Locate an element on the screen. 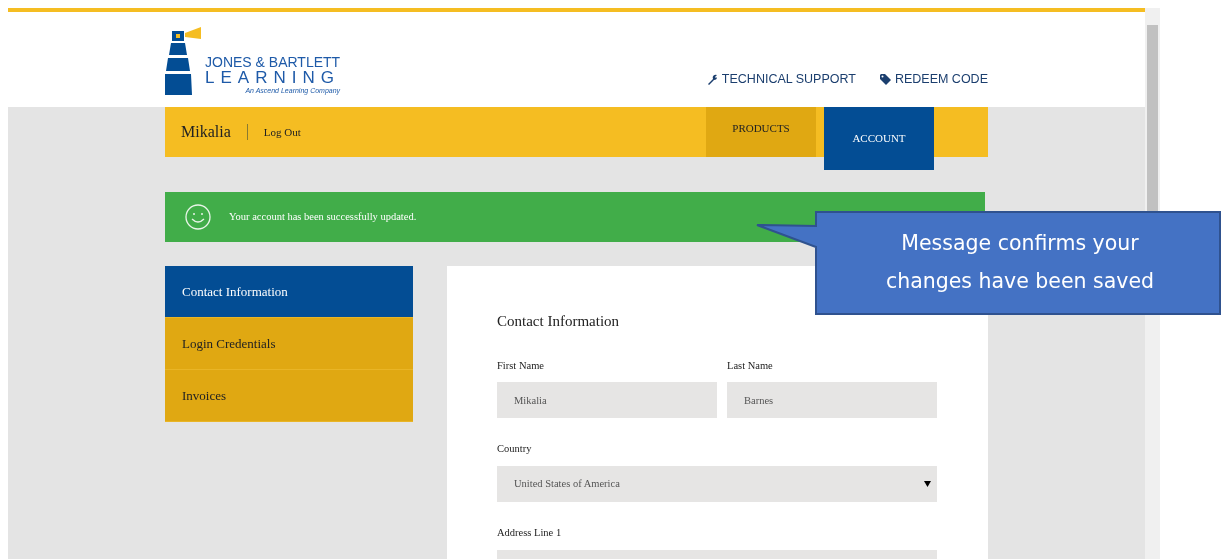  brand-name: JONES & BARTLETT is located at coordinates (273, 61).